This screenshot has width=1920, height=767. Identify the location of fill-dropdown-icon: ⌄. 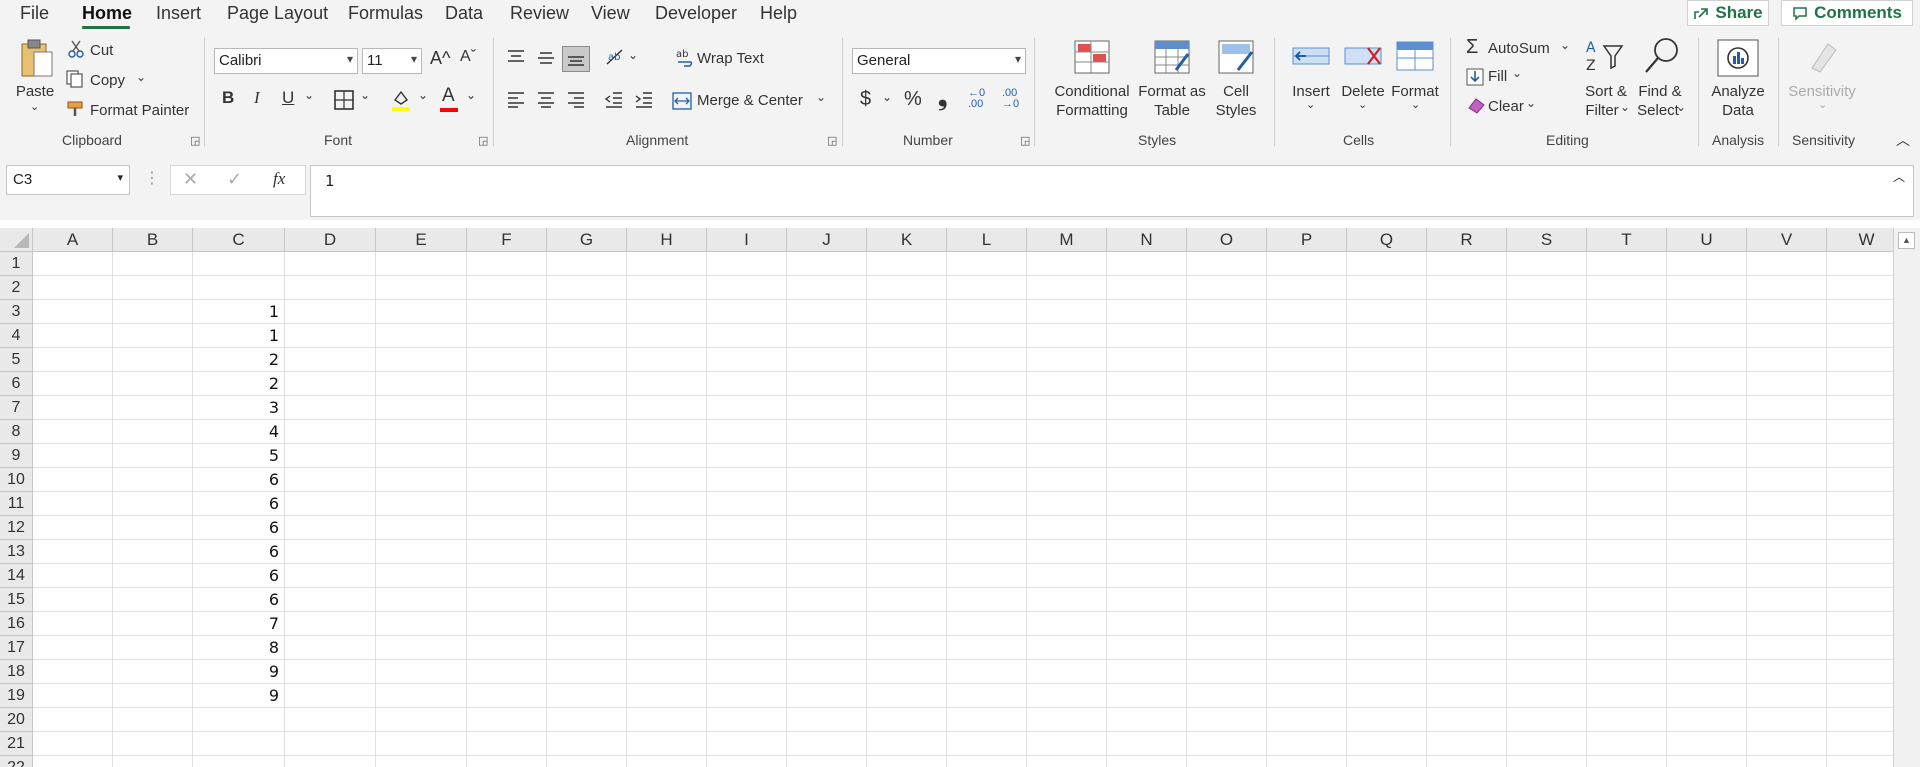
(1517, 73).